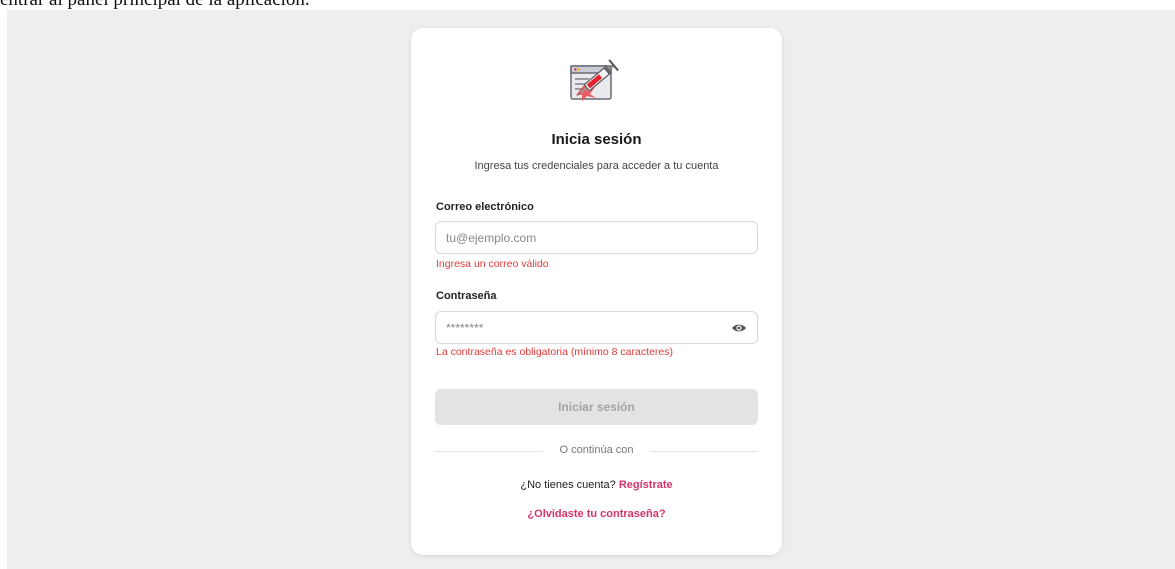  I want to click on divider-text: O continúa con, so click(596, 450).